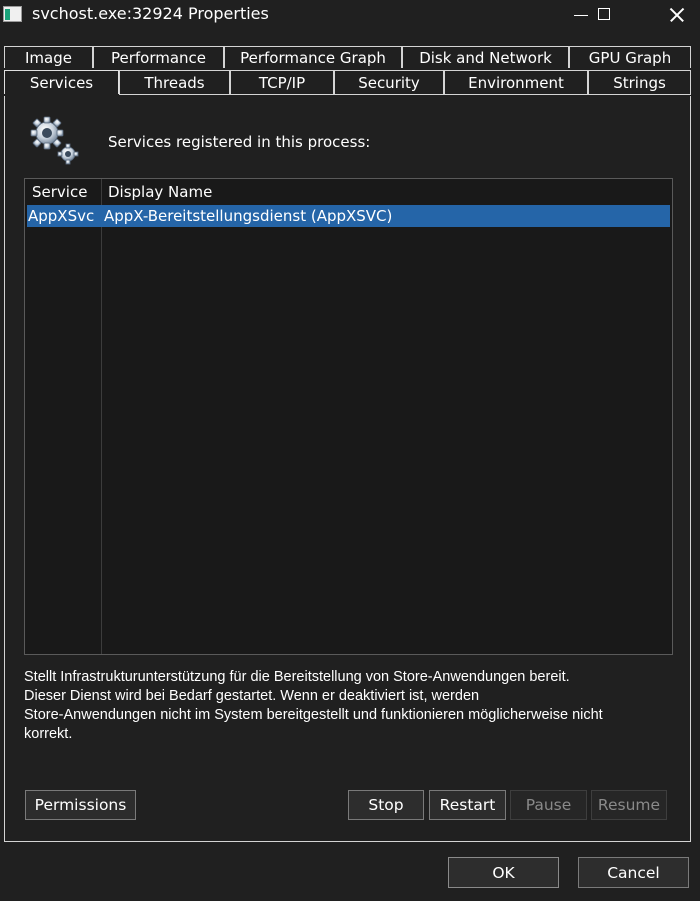  What do you see at coordinates (386, 805) in the screenshot?
I see `stop-button: Stop` at bounding box center [386, 805].